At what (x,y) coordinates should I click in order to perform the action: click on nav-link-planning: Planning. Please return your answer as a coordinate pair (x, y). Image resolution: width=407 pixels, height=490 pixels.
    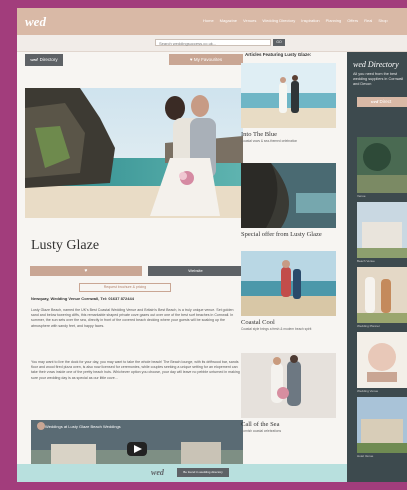
    Looking at the image, I should click on (334, 20).